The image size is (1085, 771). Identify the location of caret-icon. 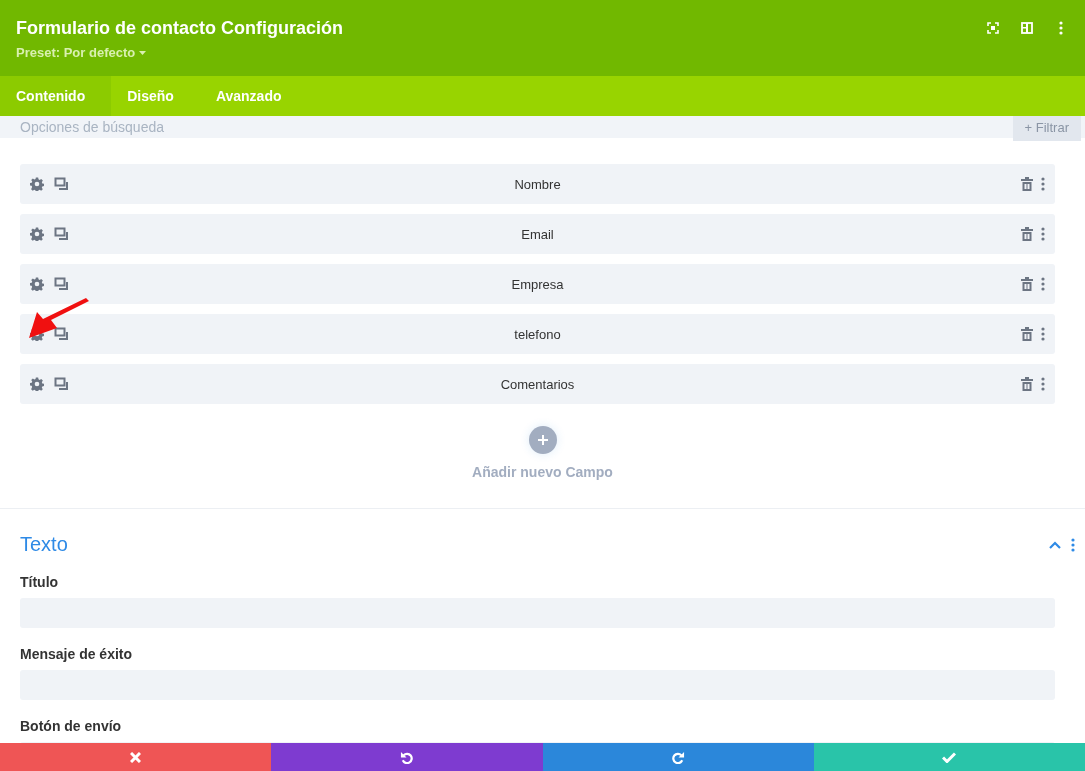
(143, 52).